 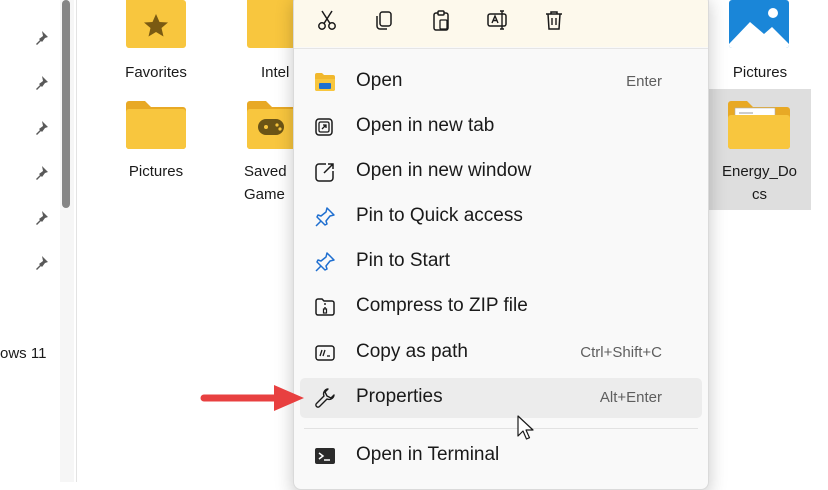 What do you see at coordinates (630, 397) in the screenshot?
I see `menu-item-shortcut: Alt+Enter` at bounding box center [630, 397].